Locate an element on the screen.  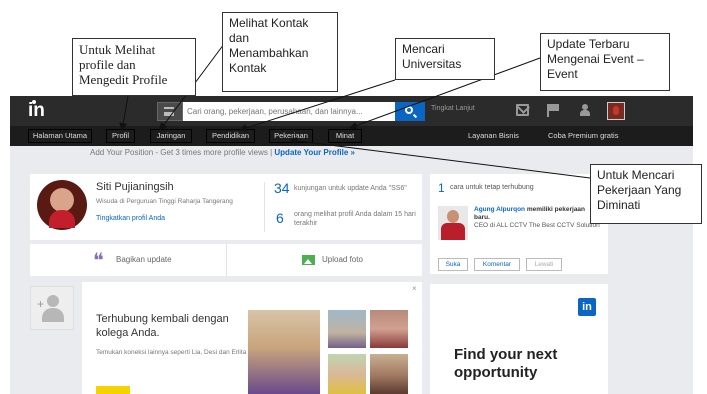
flag-icon is located at coordinates (553, 110).